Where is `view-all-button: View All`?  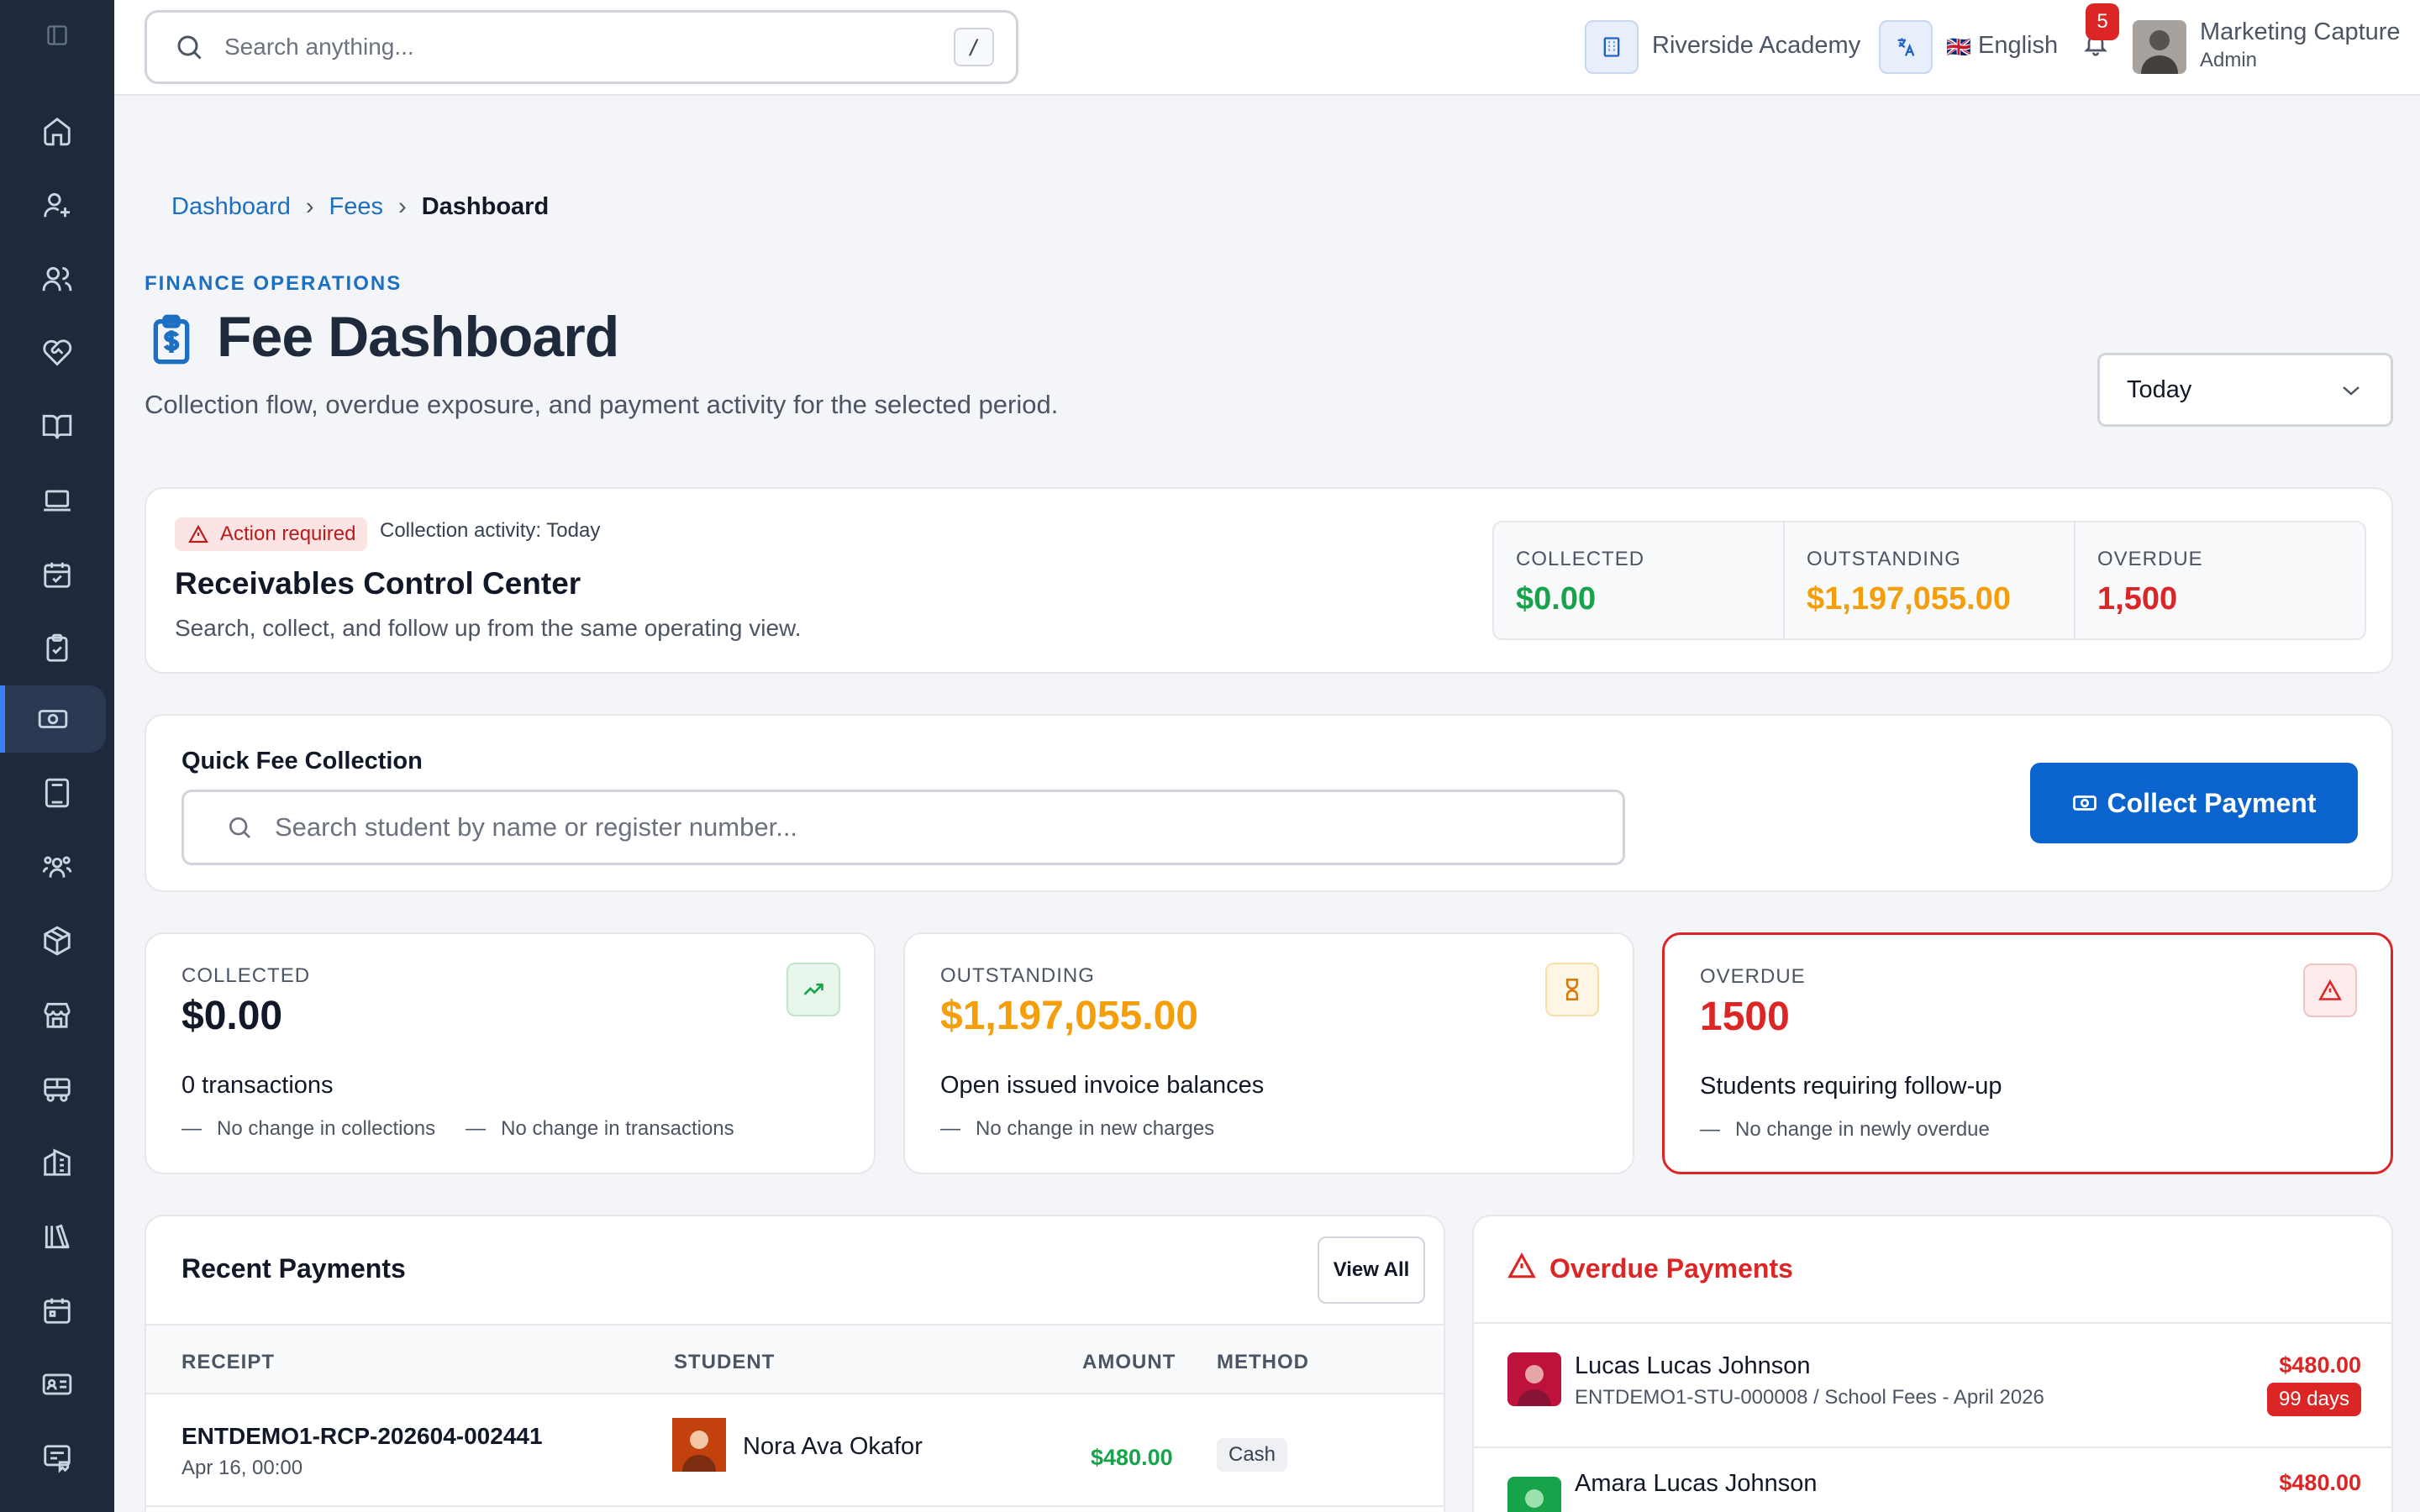 view-all-button: View All is located at coordinates (1372, 1270).